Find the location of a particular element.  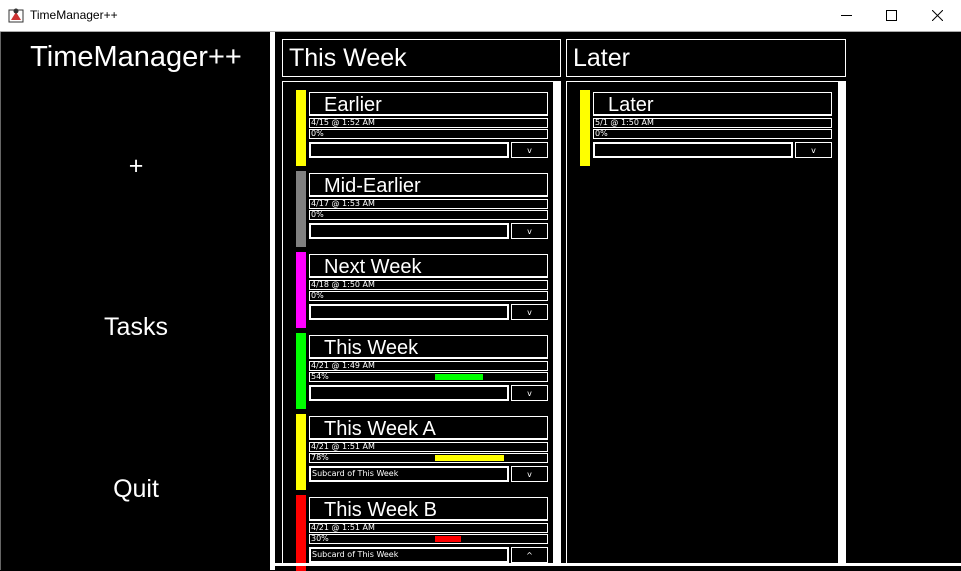

card-title: Later is located at coordinates (712, 104).